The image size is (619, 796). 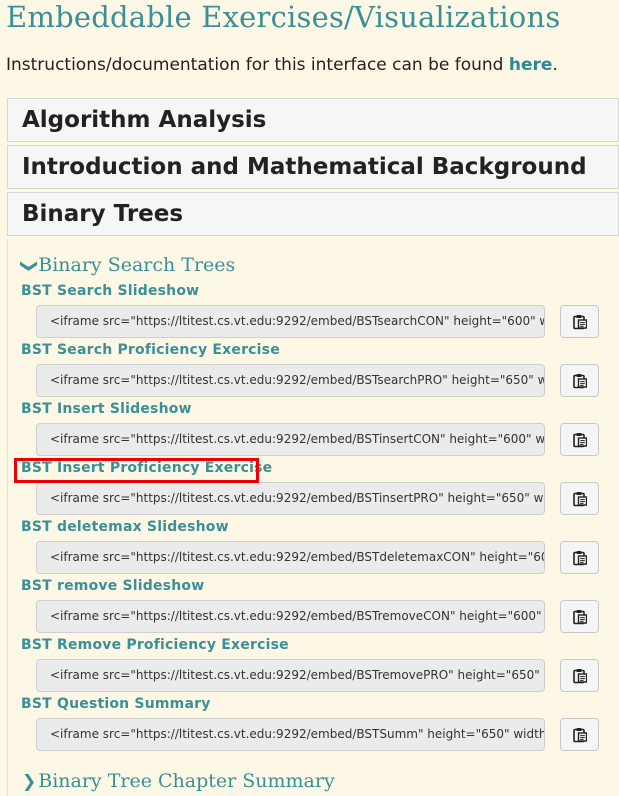 What do you see at coordinates (110, 291) in the screenshot?
I see `exercise-link: BST Search Slideshow` at bounding box center [110, 291].